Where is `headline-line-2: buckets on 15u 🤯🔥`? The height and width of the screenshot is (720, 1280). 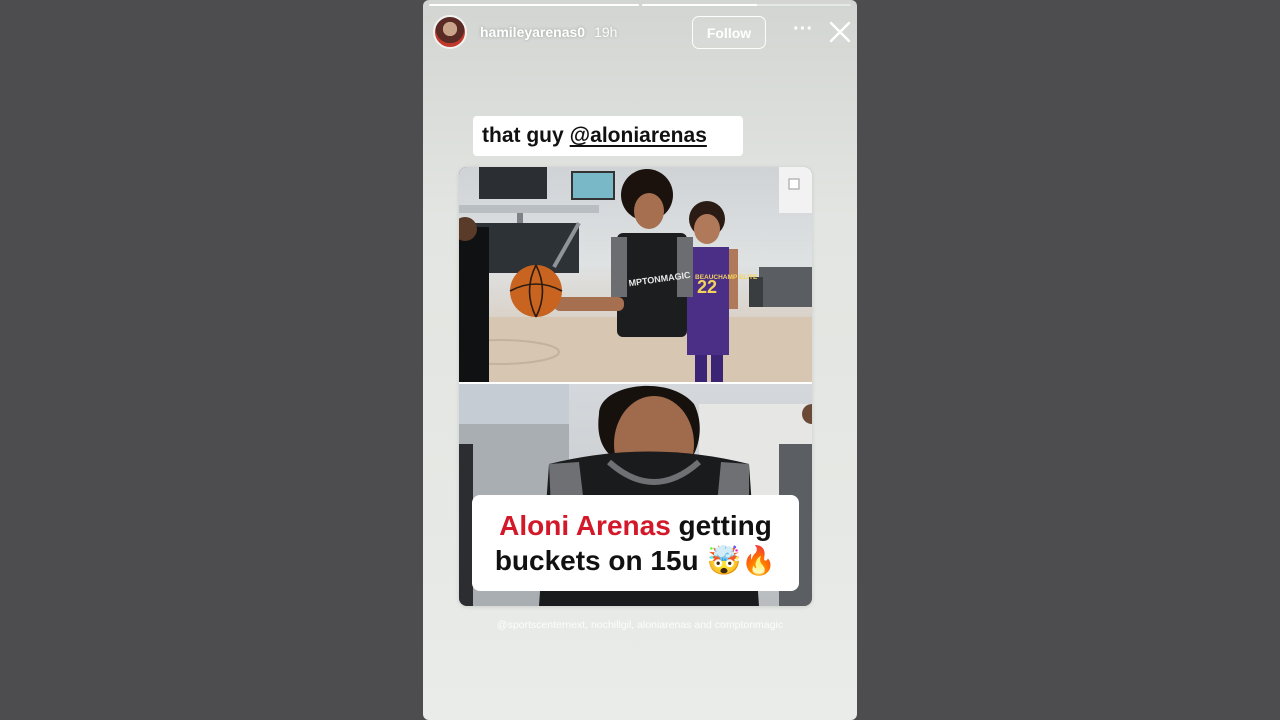
headline-line-2: buckets on 15u 🤯🔥 is located at coordinates (635, 560).